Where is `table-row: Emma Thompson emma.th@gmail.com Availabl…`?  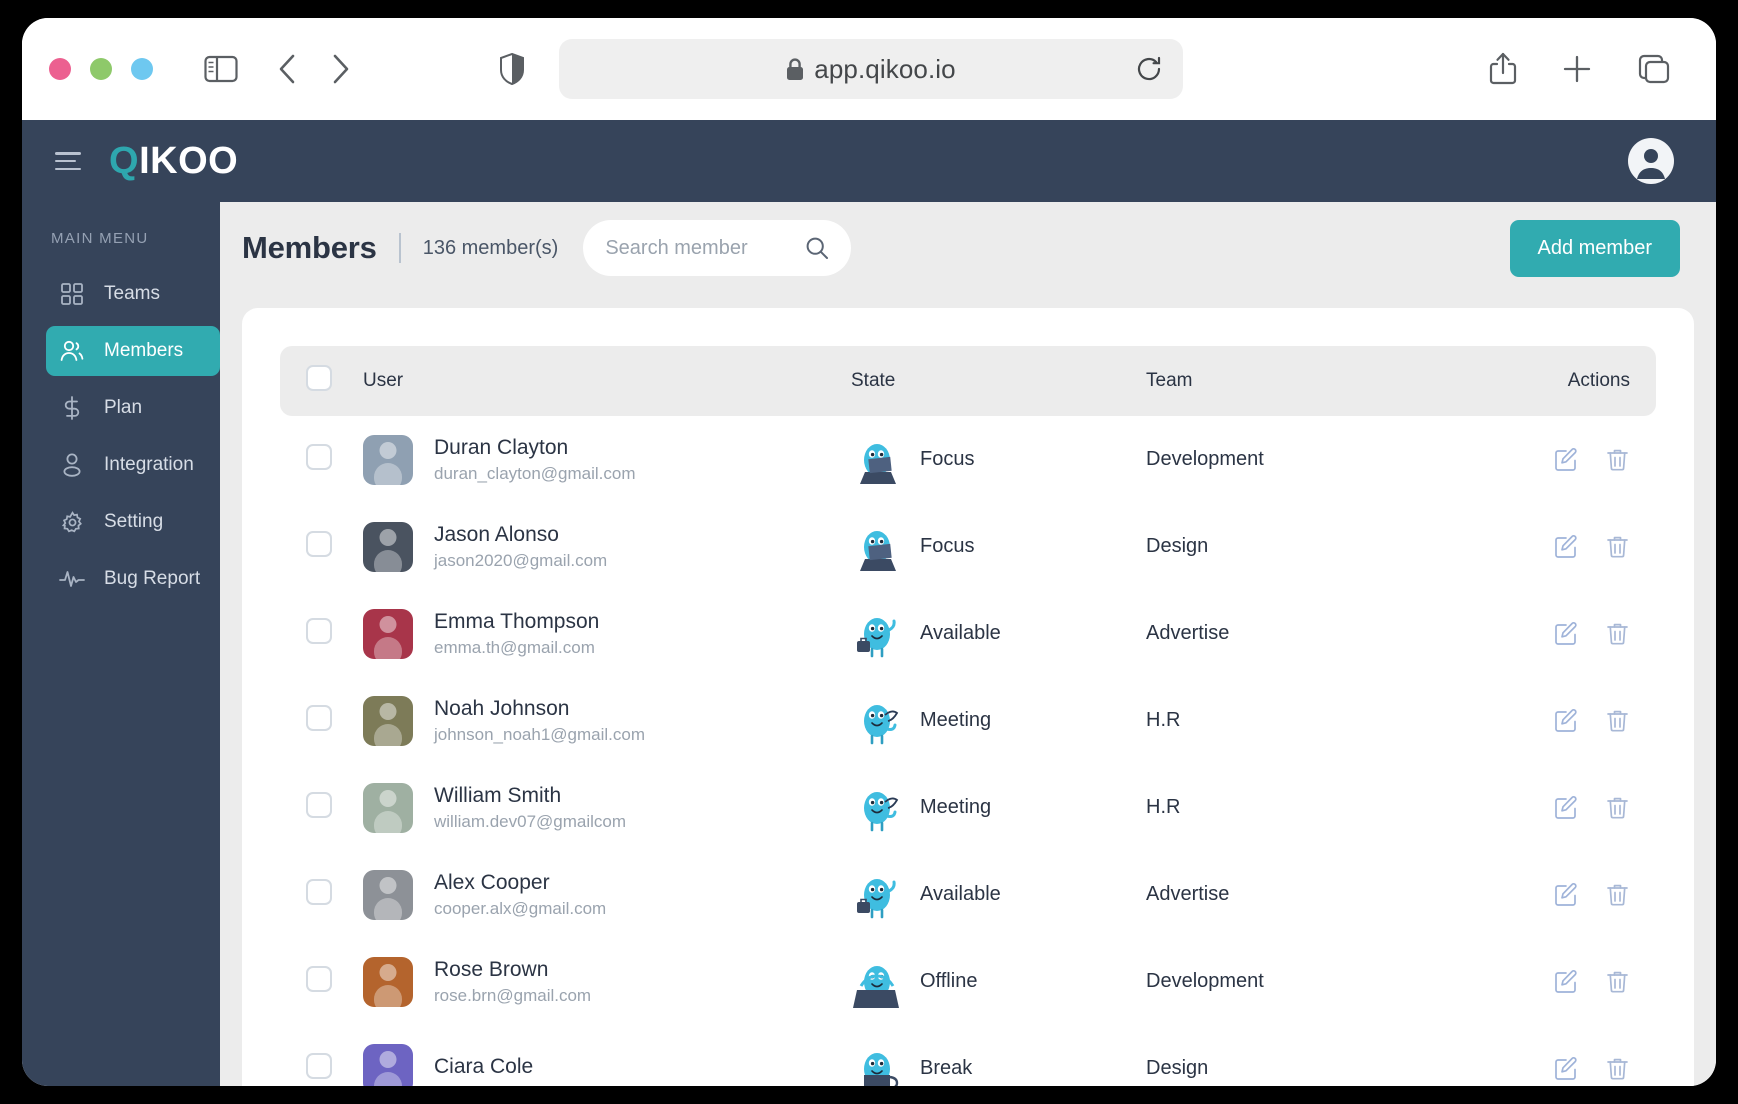 table-row: Emma Thompson emma.th@gmail.com Availabl… is located at coordinates (968, 633).